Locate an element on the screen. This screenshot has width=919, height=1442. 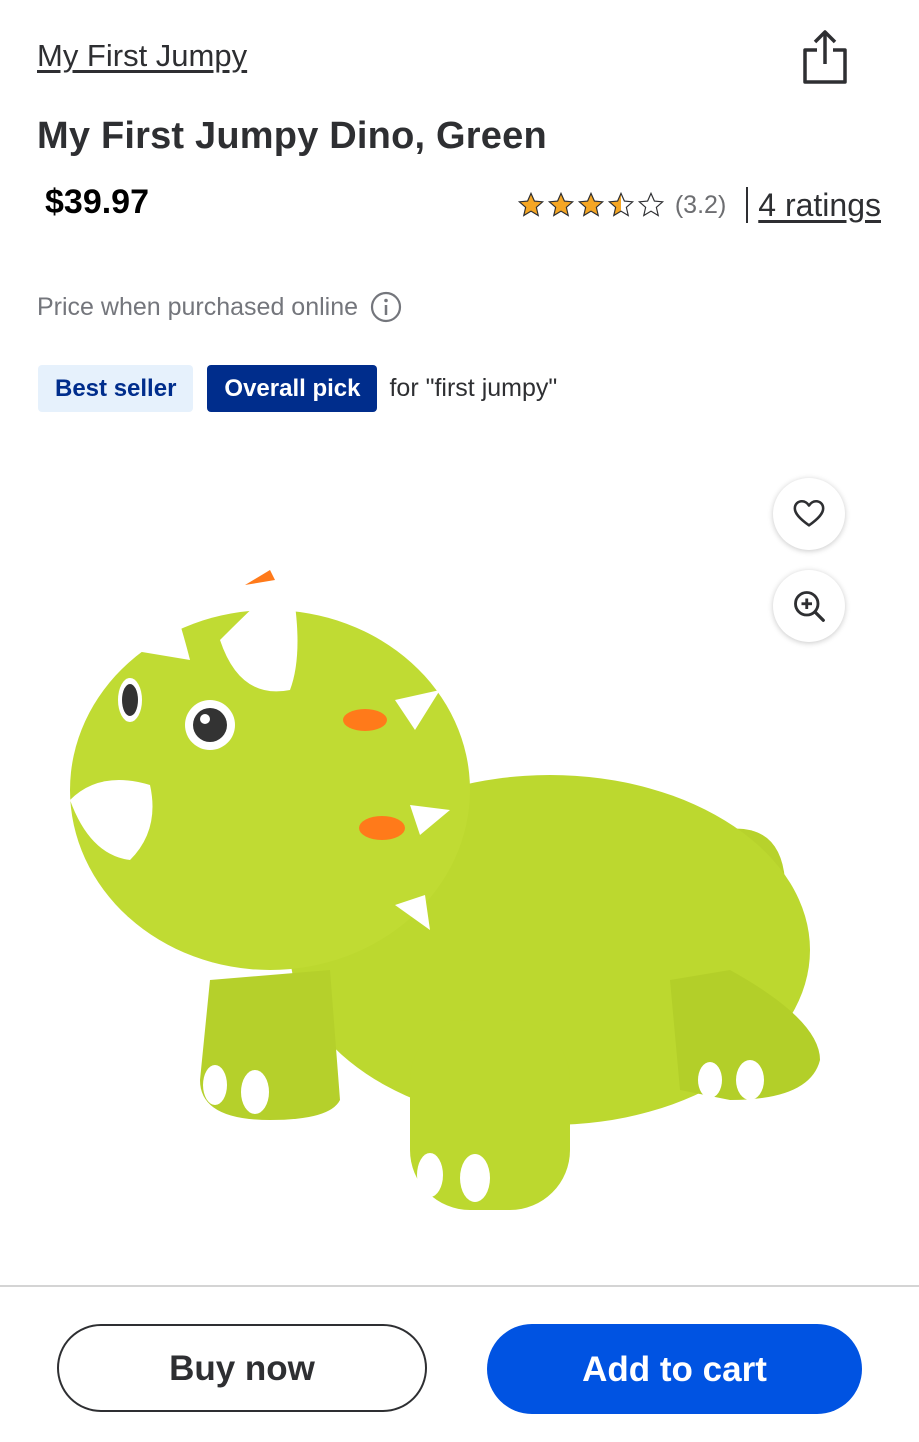
heart-icon is located at coordinates (809, 513).